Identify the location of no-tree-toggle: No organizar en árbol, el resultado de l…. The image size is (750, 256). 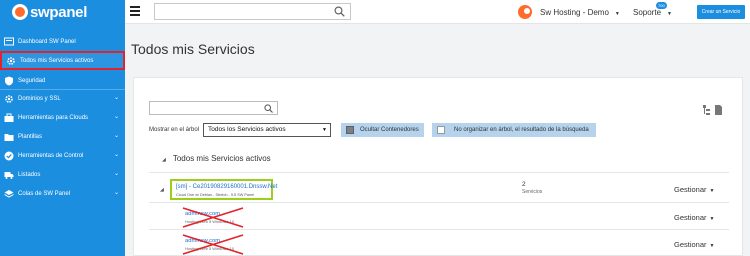
(514, 130).